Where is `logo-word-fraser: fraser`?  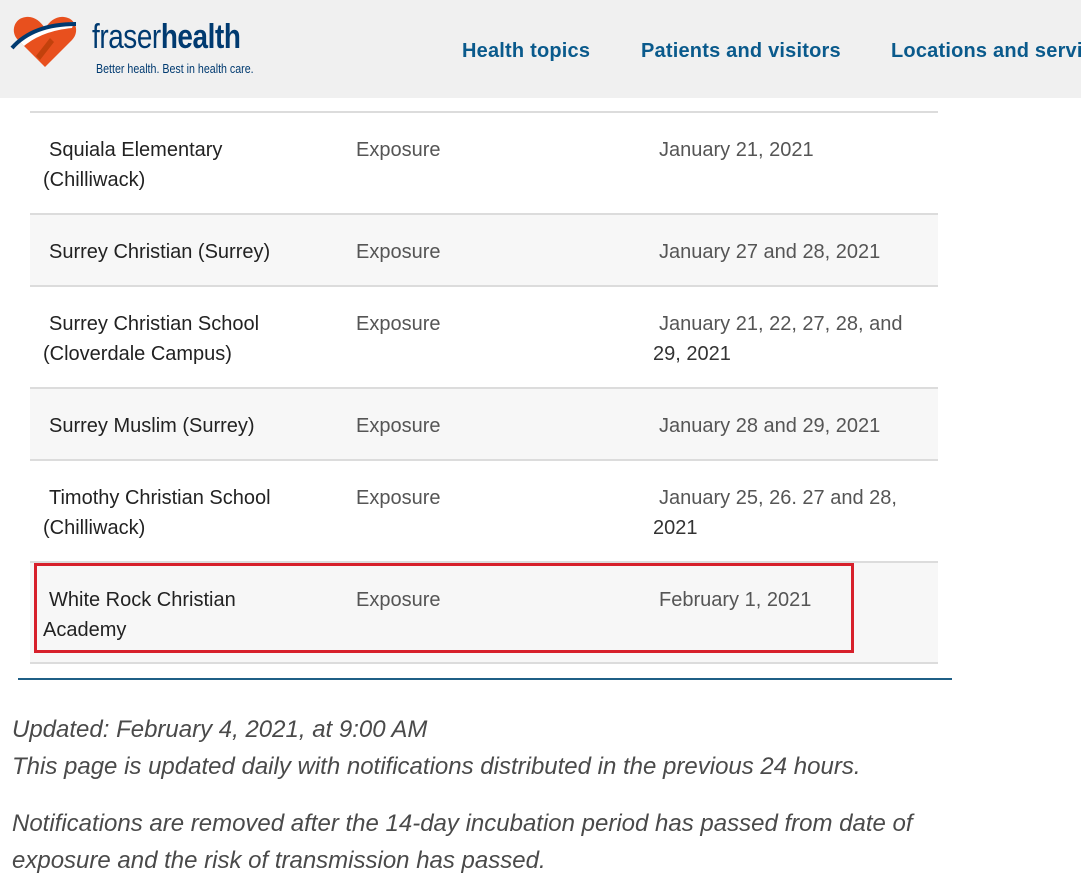 logo-word-fraser: fraser is located at coordinates (126, 37).